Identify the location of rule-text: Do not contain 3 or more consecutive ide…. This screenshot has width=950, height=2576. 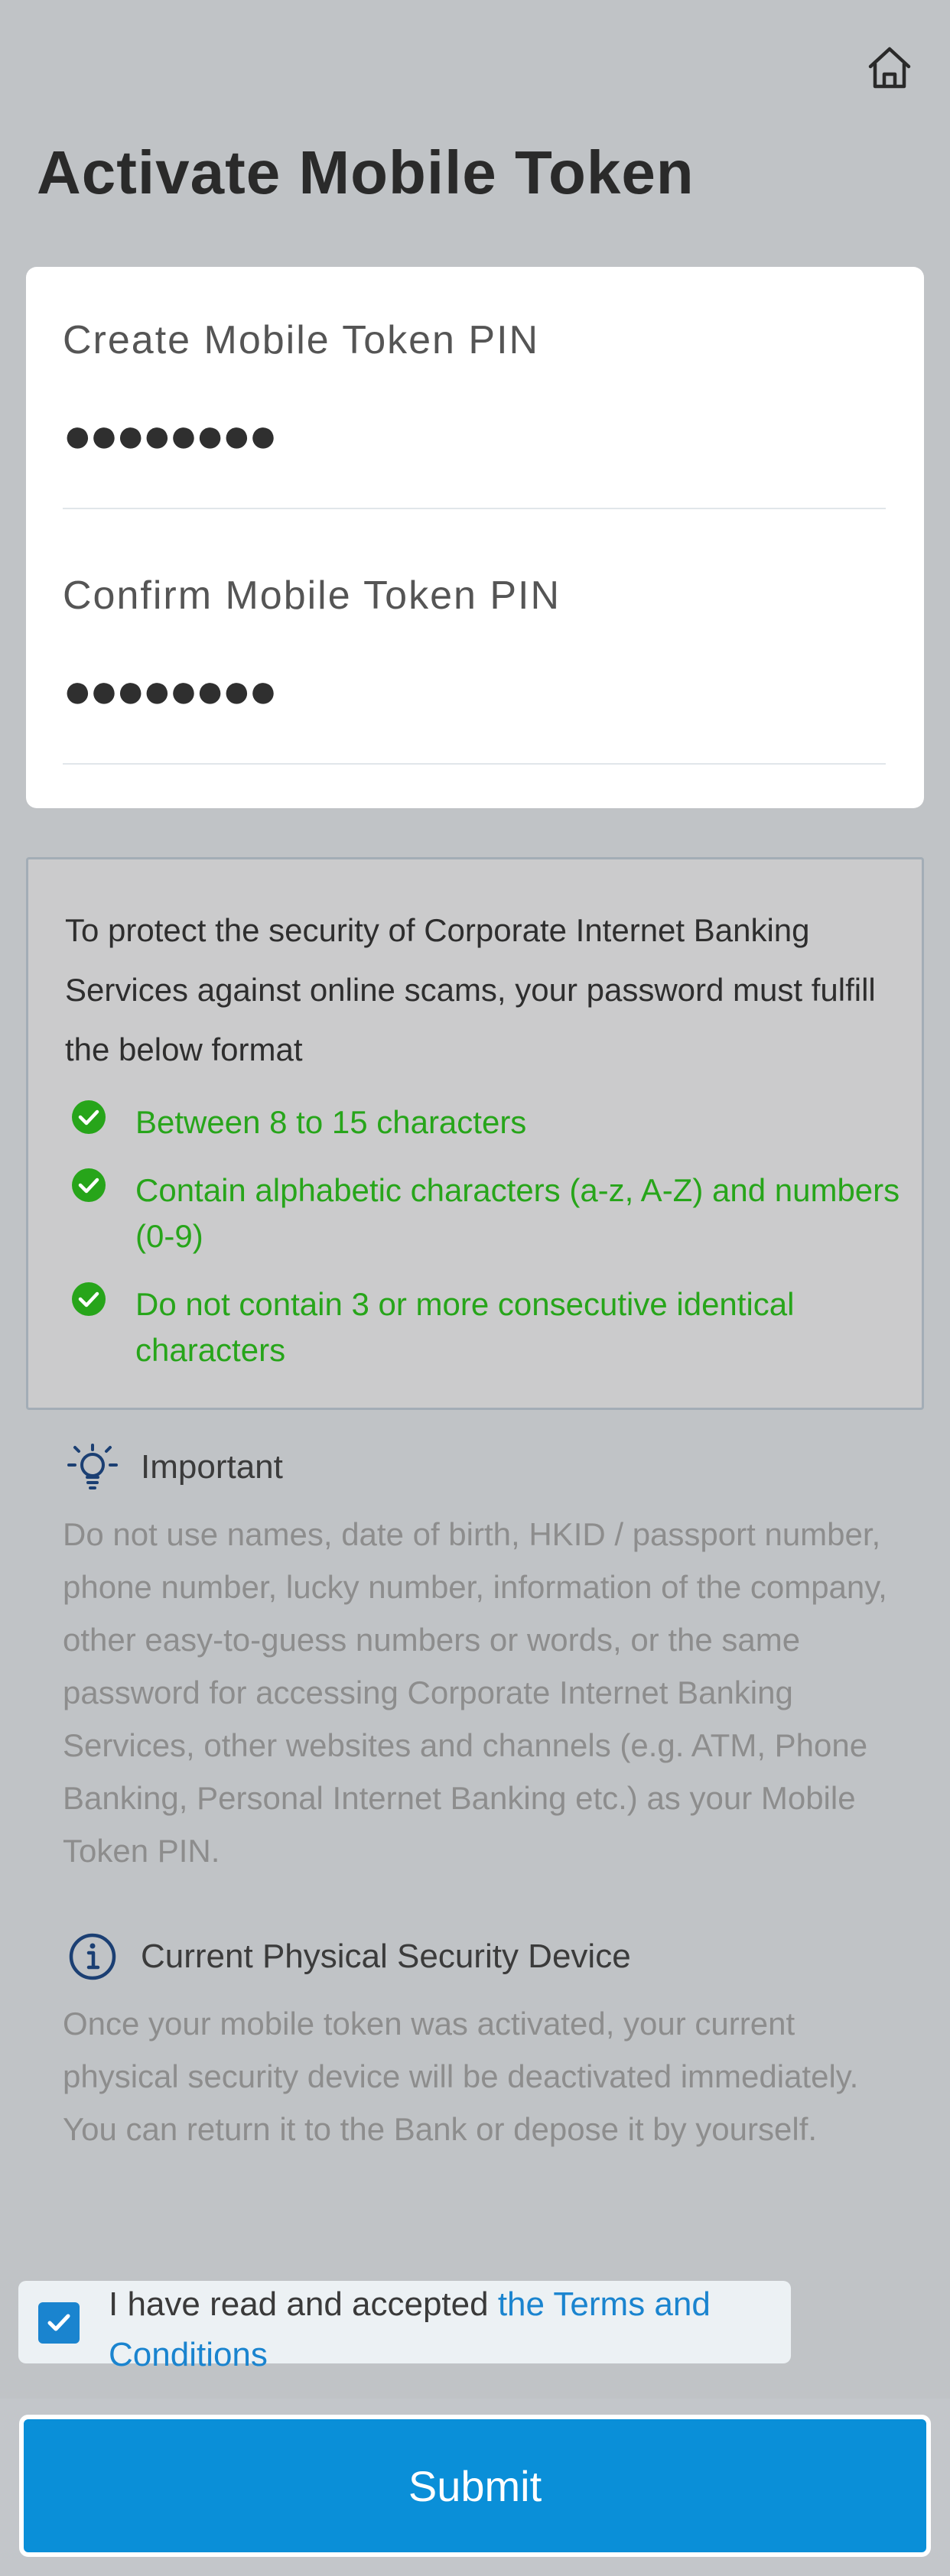
(465, 1327).